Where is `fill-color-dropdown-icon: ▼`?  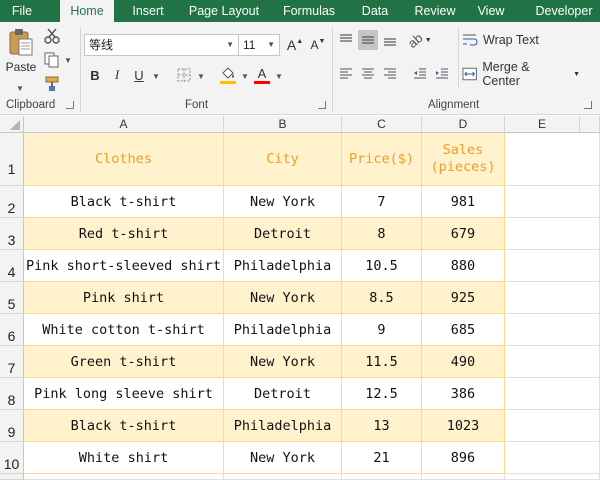
fill-color-dropdown-icon: ▼ is located at coordinates (245, 76).